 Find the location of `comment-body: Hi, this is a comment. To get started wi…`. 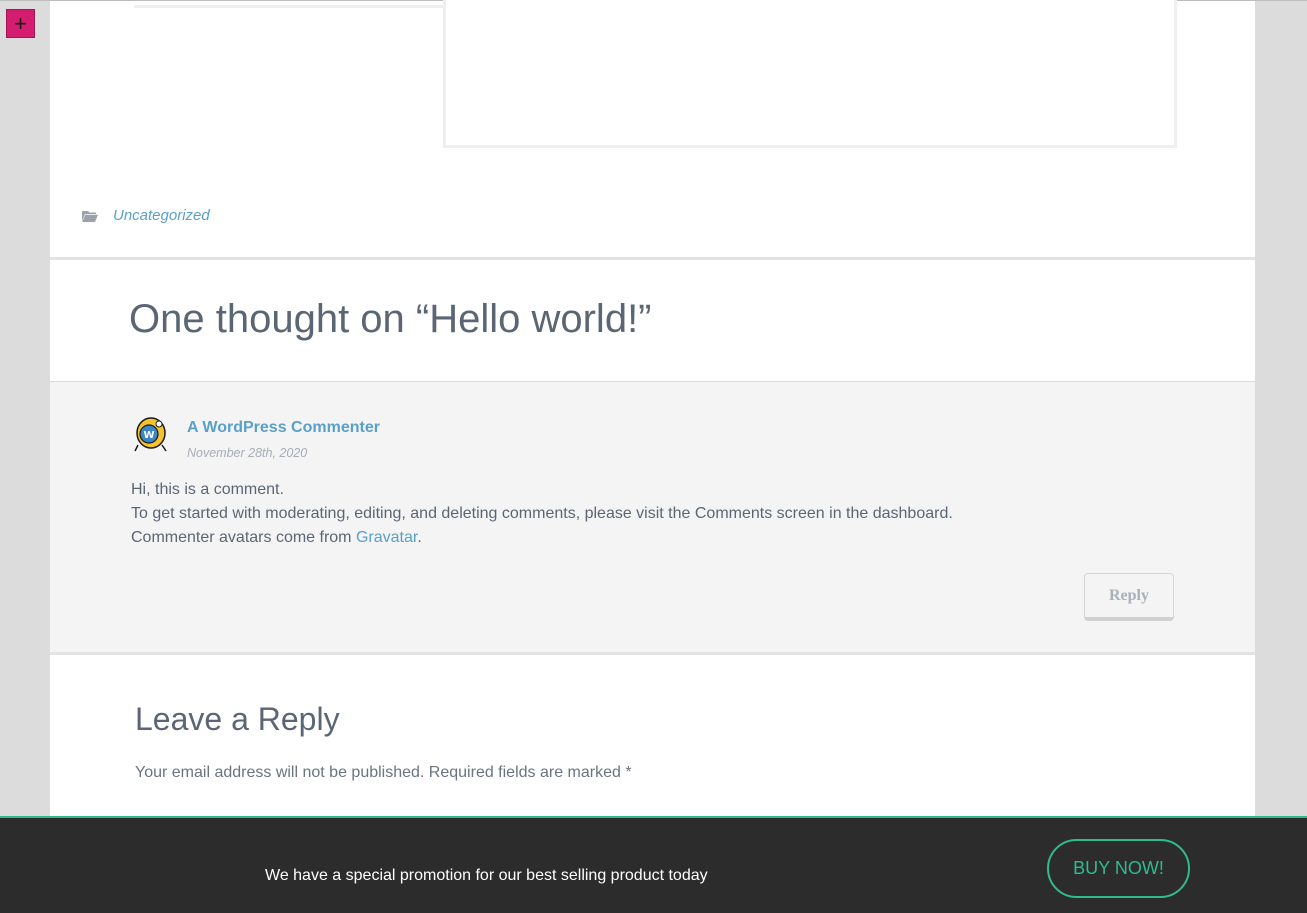

comment-body: Hi, this is a comment. To get started wi… is located at coordinates (542, 514).